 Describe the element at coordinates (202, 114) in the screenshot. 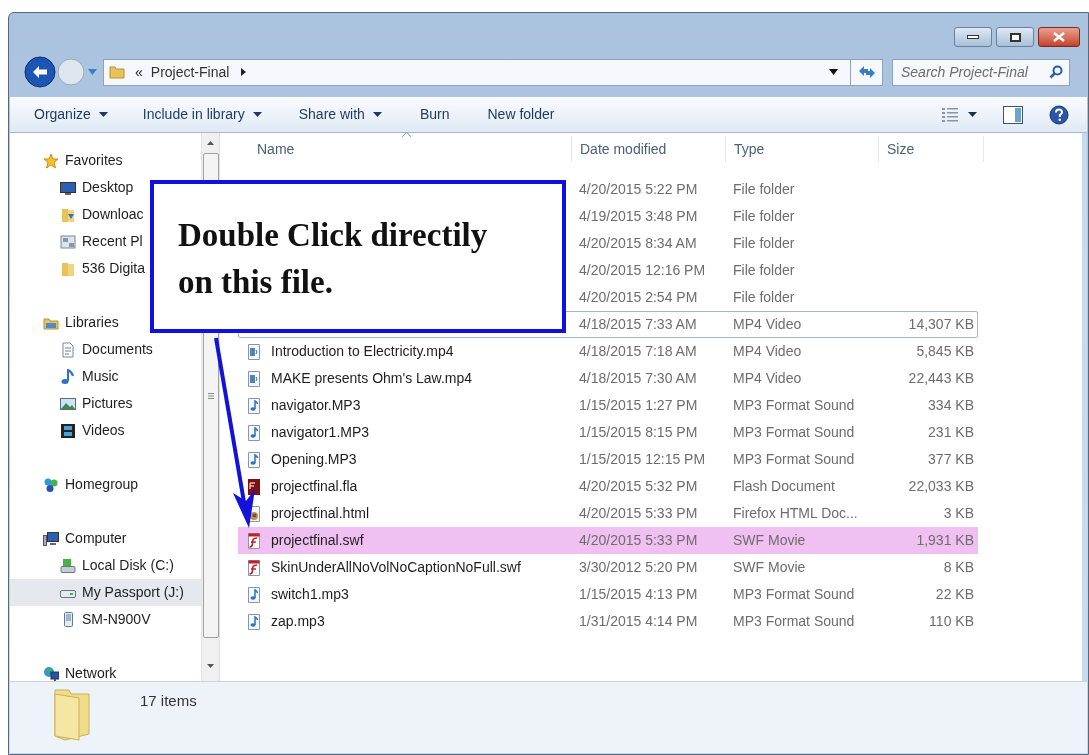

I see `toolbar-button: Include in library` at that location.